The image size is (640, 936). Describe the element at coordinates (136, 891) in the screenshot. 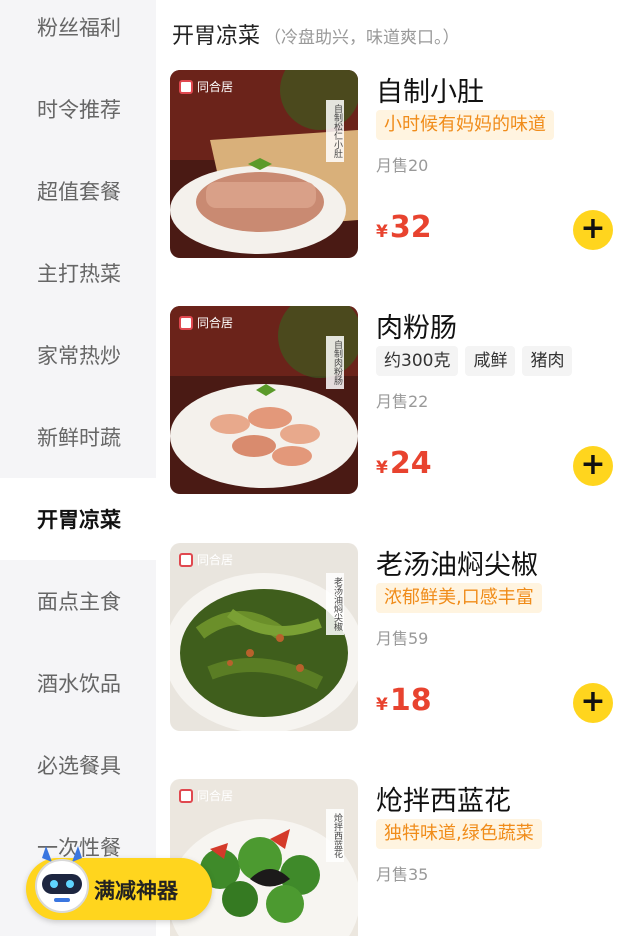

I see `badge-label: 满减神器` at that location.